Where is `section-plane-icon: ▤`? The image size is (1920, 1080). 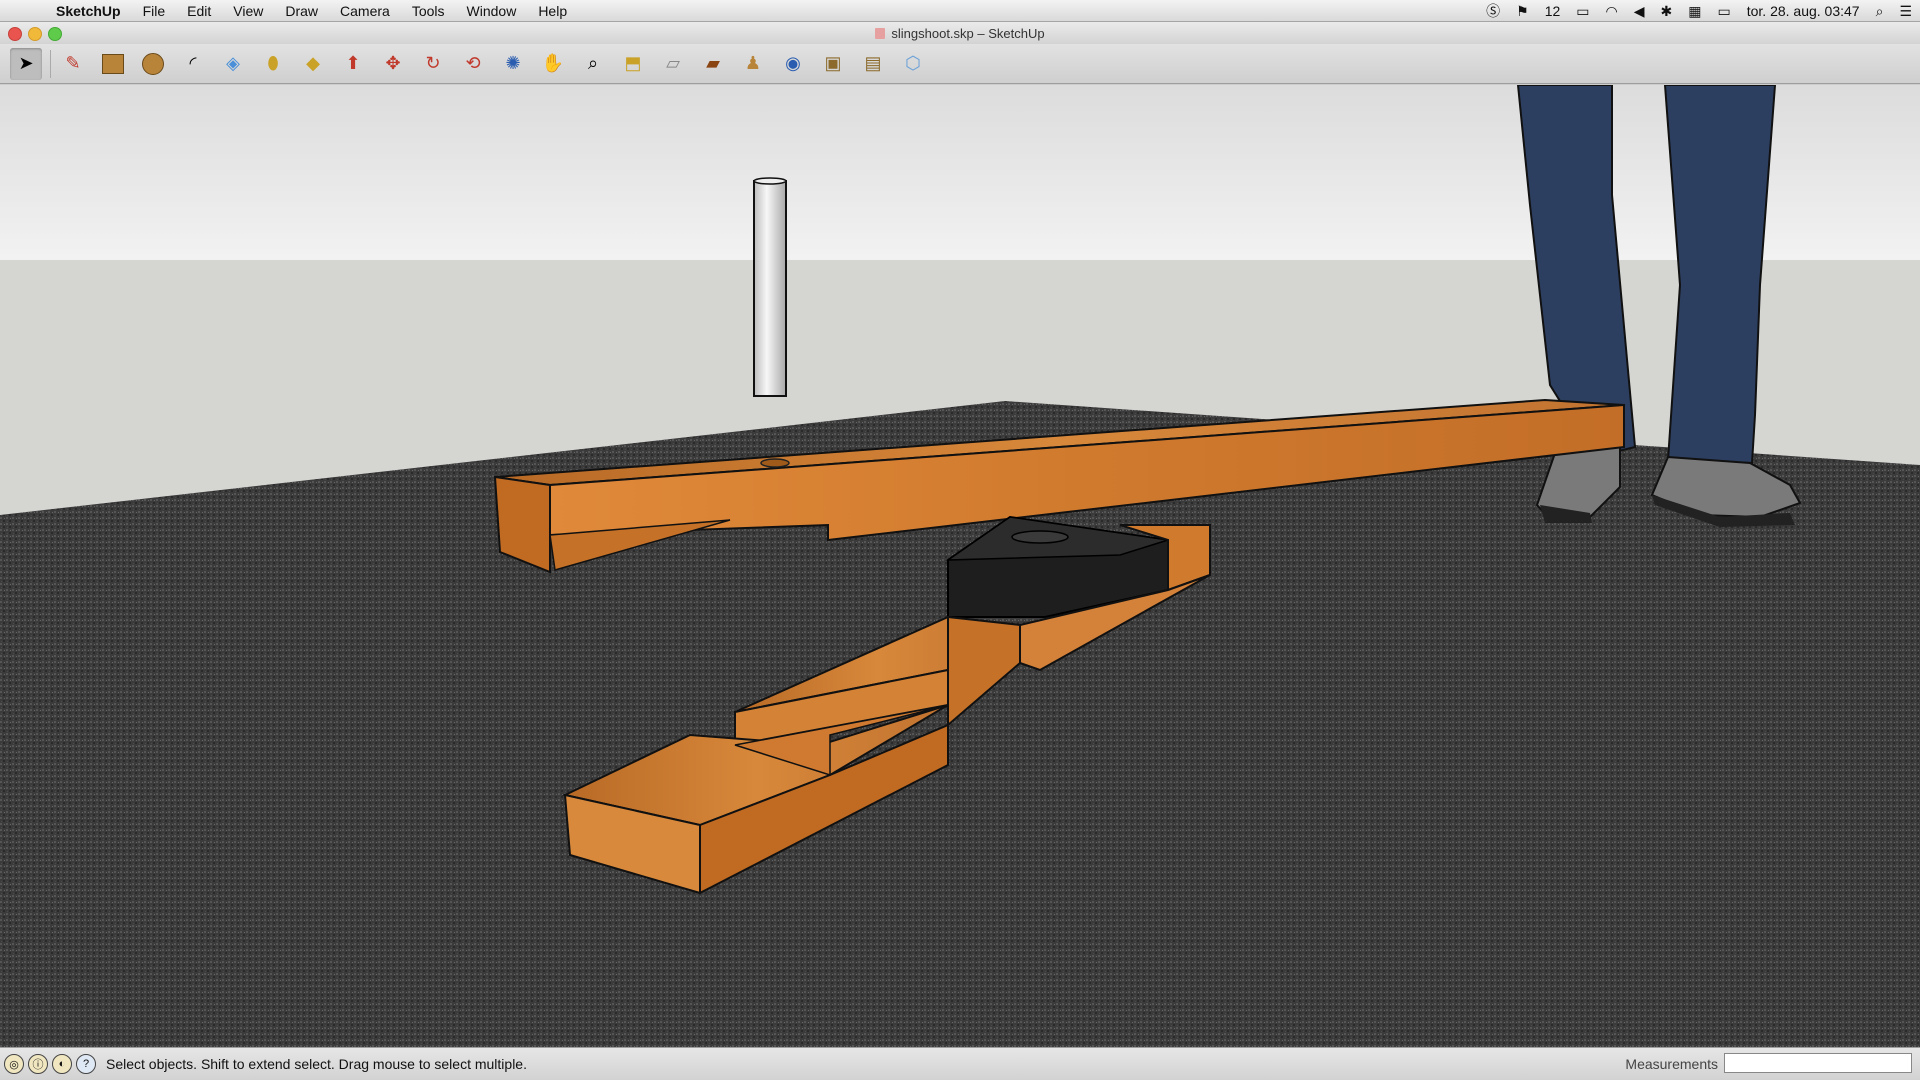
section-plane-icon: ▤ is located at coordinates (873, 63).